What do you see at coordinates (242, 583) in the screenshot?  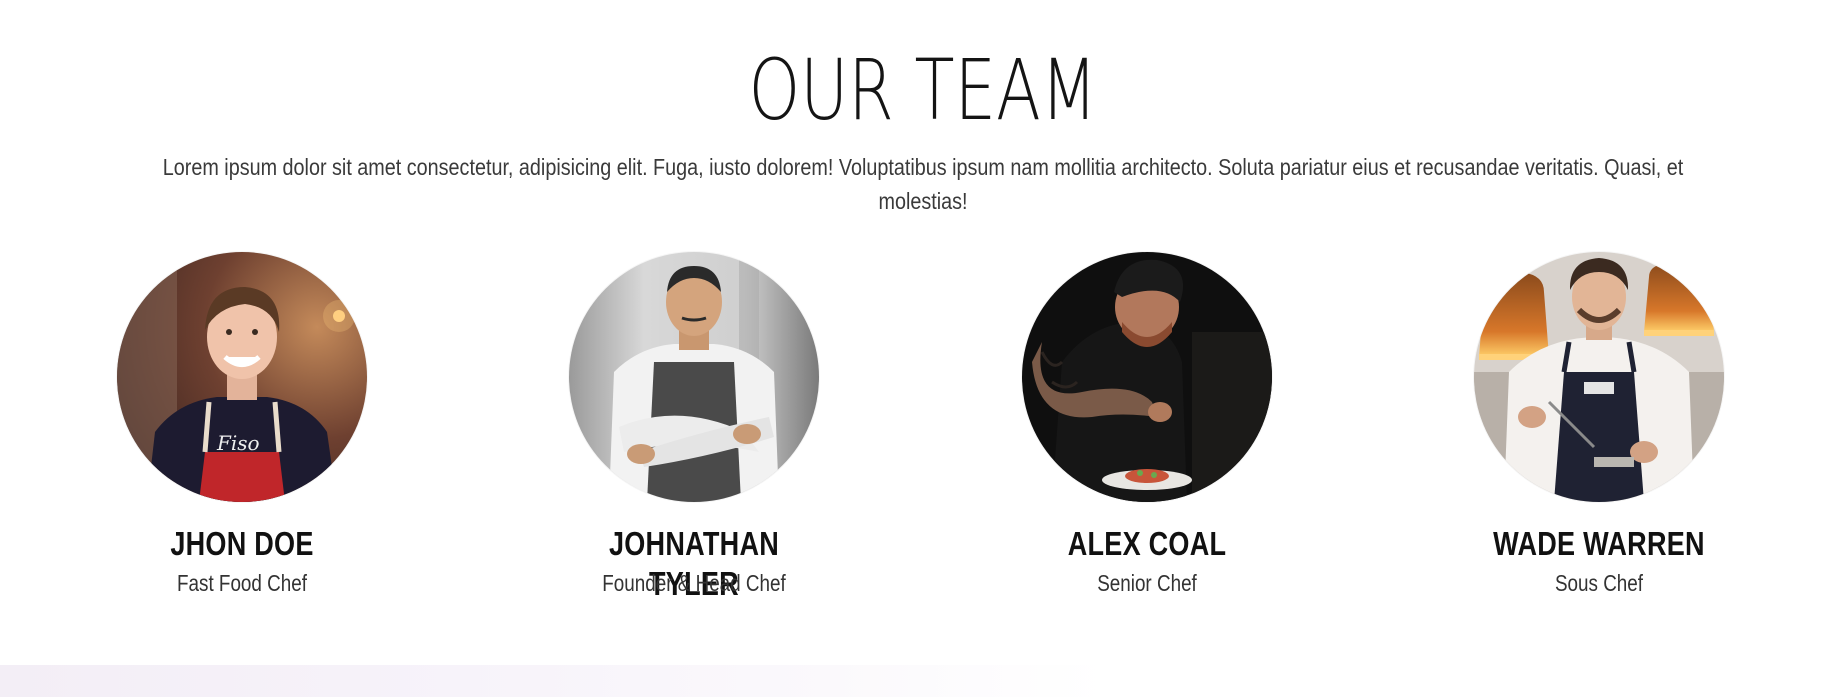 I see `team-member-role: Fast Food Chef` at bounding box center [242, 583].